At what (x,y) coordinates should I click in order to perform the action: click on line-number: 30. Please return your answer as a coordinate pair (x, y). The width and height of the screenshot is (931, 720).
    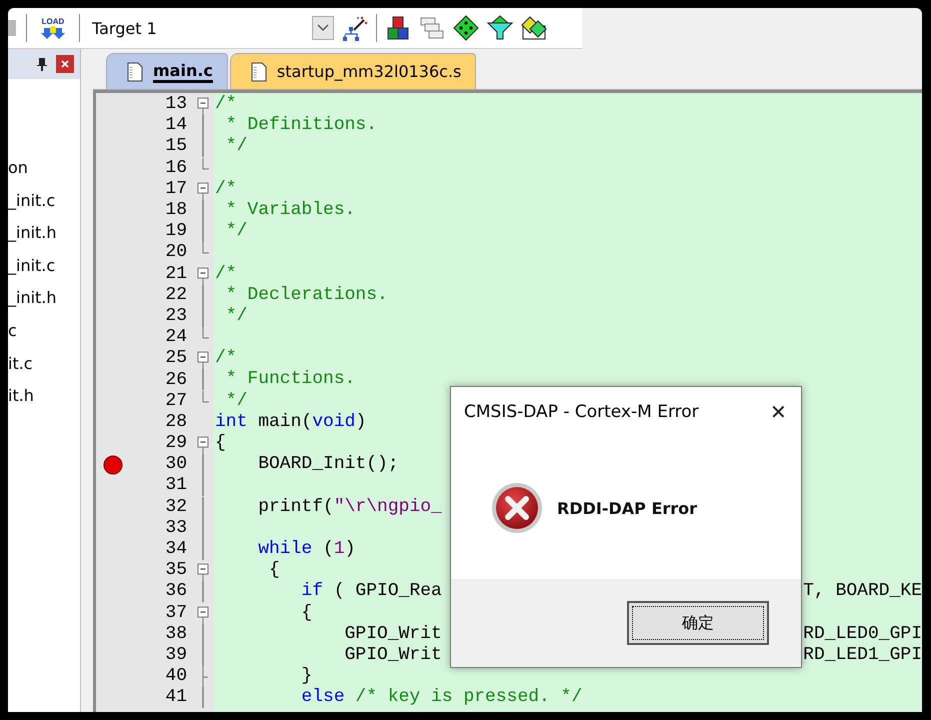
    Looking at the image, I should click on (176, 465).